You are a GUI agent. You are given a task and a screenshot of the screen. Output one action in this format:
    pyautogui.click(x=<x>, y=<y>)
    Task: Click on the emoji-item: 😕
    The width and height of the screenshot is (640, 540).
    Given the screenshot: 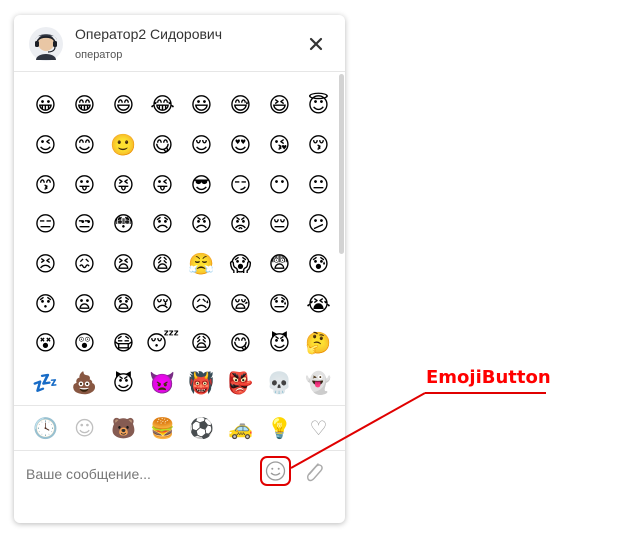 What is the action you would take?
    pyautogui.click(x=318, y=225)
    